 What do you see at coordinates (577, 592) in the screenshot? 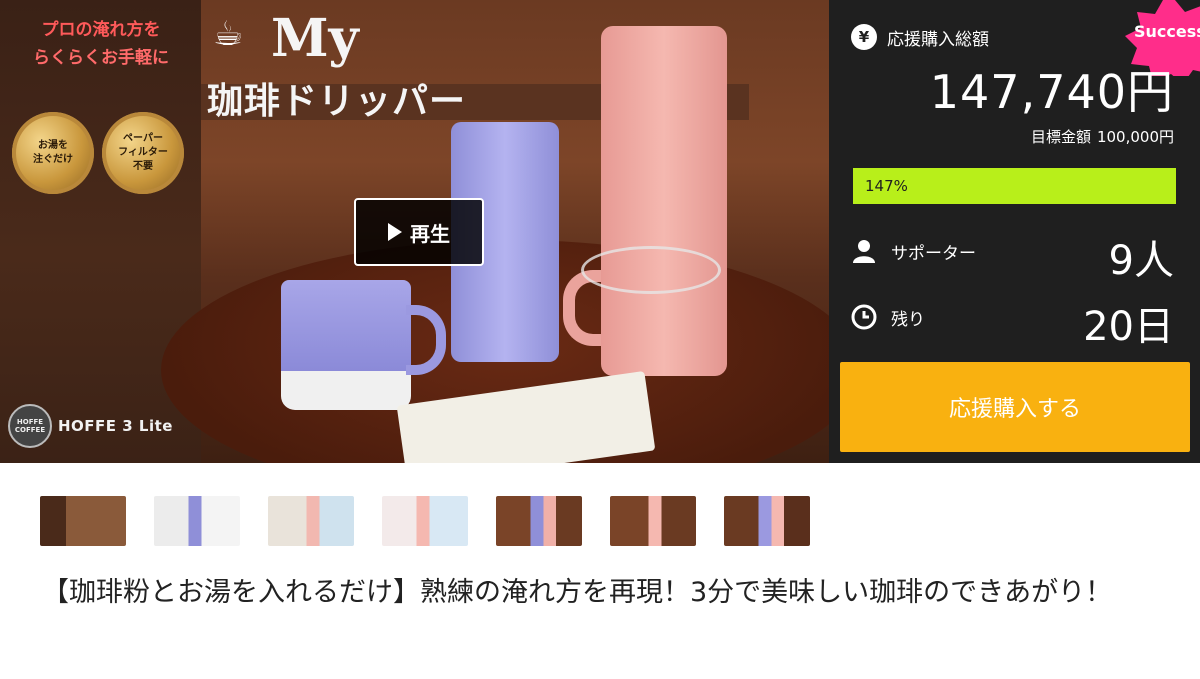
I see `project-title: 【珈琲粉とお湯を入れるだけ】熟練の淹れ方を再現！3分で美味しい珈琲のできあがり！` at bounding box center [577, 592].